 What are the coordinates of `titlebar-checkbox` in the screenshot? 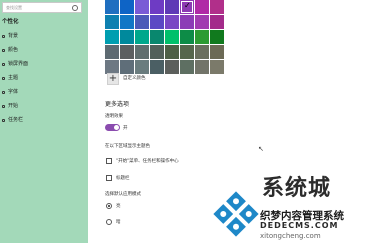 It's located at (109, 178).